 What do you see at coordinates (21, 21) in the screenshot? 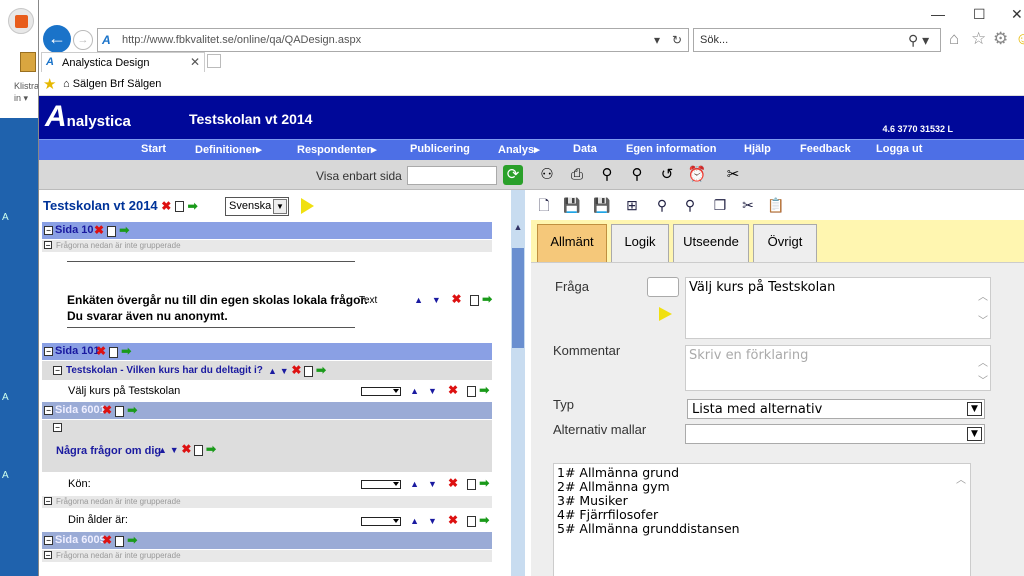
I see `office-button-icon` at bounding box center [21, 21].